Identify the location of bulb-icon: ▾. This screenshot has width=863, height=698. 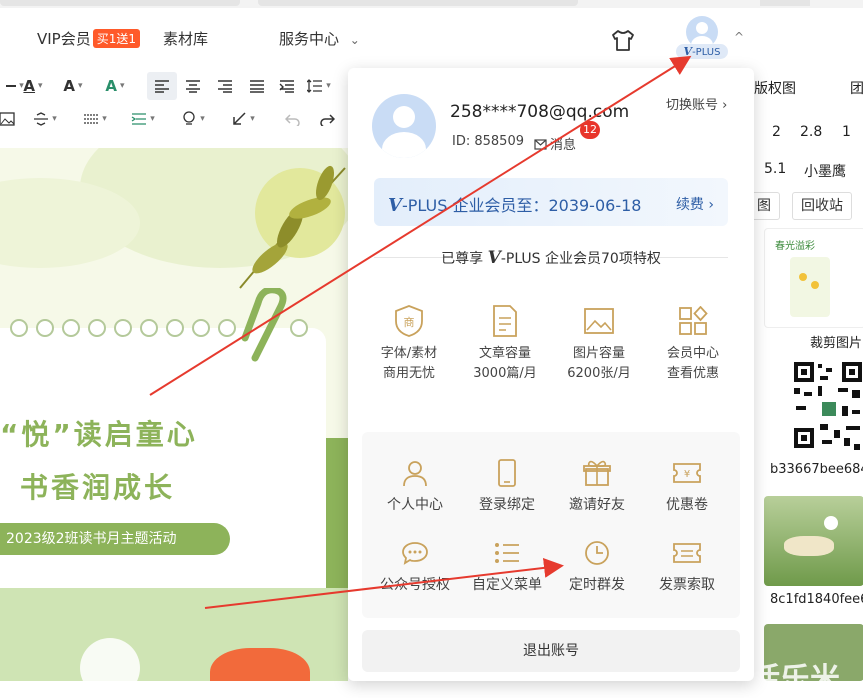
(193, 119).